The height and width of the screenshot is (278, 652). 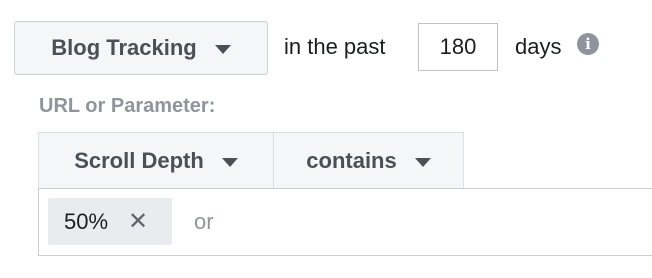 I want to click on operator-dropdown-button: contains, so click(x=368, y=160).